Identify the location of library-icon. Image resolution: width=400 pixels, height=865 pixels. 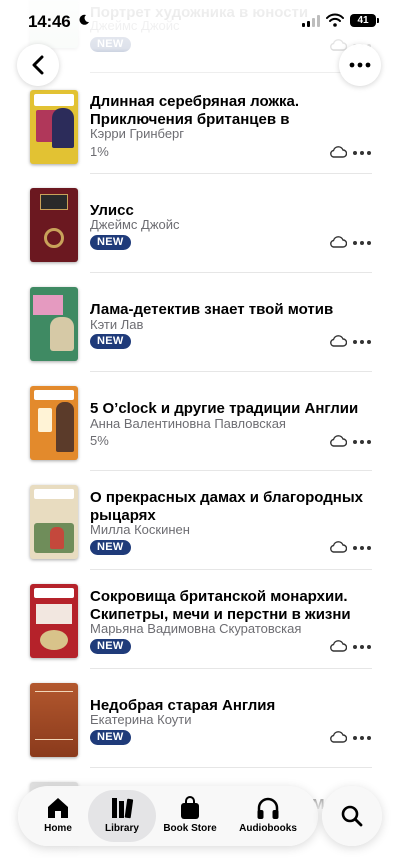
(123, 808).